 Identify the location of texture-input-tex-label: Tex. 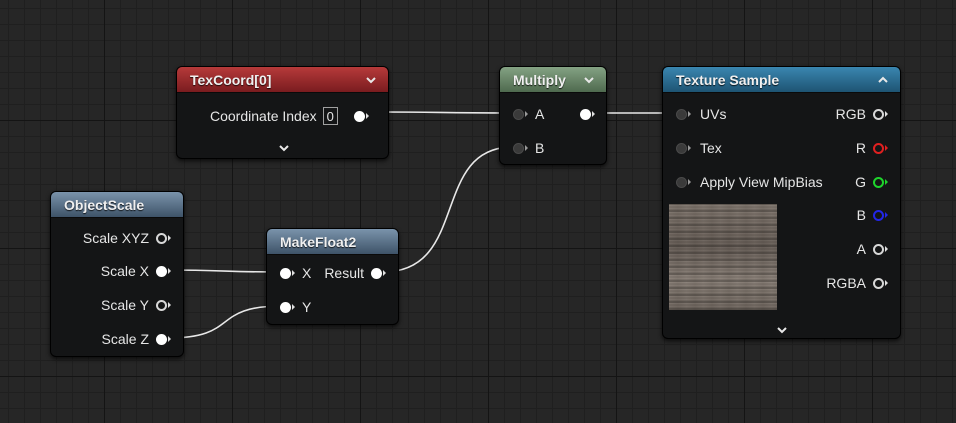
(711, 148).